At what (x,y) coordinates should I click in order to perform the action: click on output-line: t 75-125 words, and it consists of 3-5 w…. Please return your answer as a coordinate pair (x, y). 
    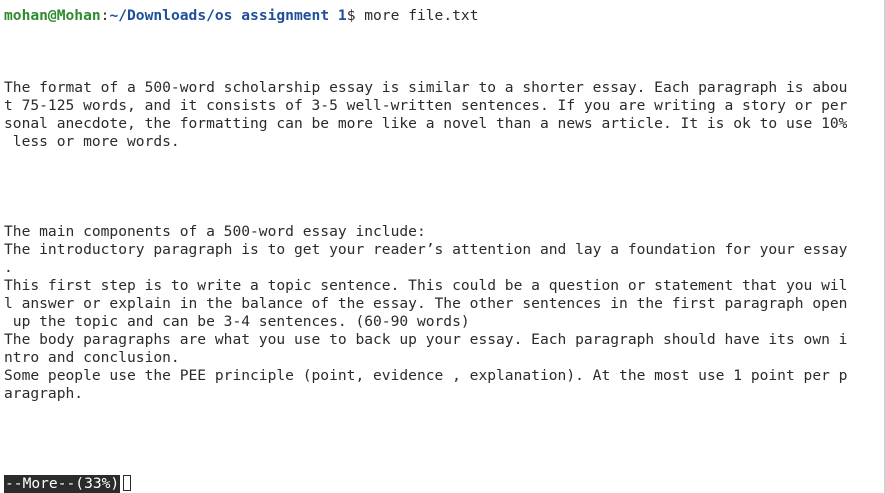
    Looking at the image, I should click on (426, 105).